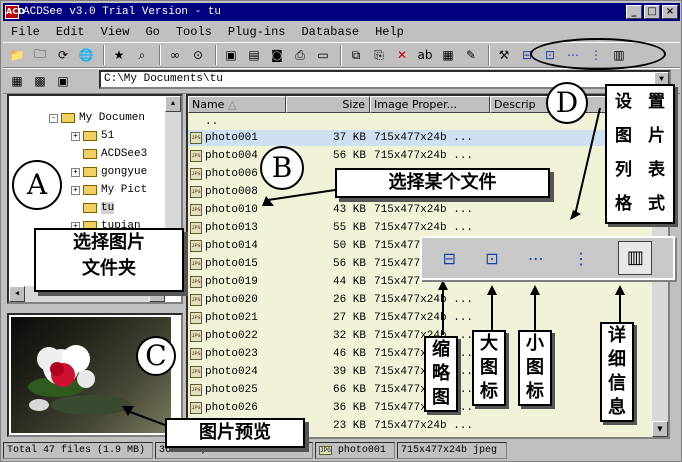  I want to click on callout-select-folder: 选择图片 文件夹, so click(109, 260).